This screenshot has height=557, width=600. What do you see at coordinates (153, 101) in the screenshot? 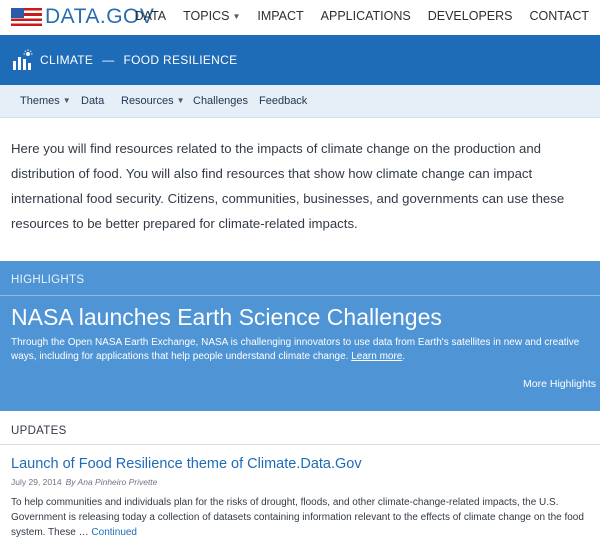
I see `subnav-resources: Resources ▼` at bounding box center [153, 101].